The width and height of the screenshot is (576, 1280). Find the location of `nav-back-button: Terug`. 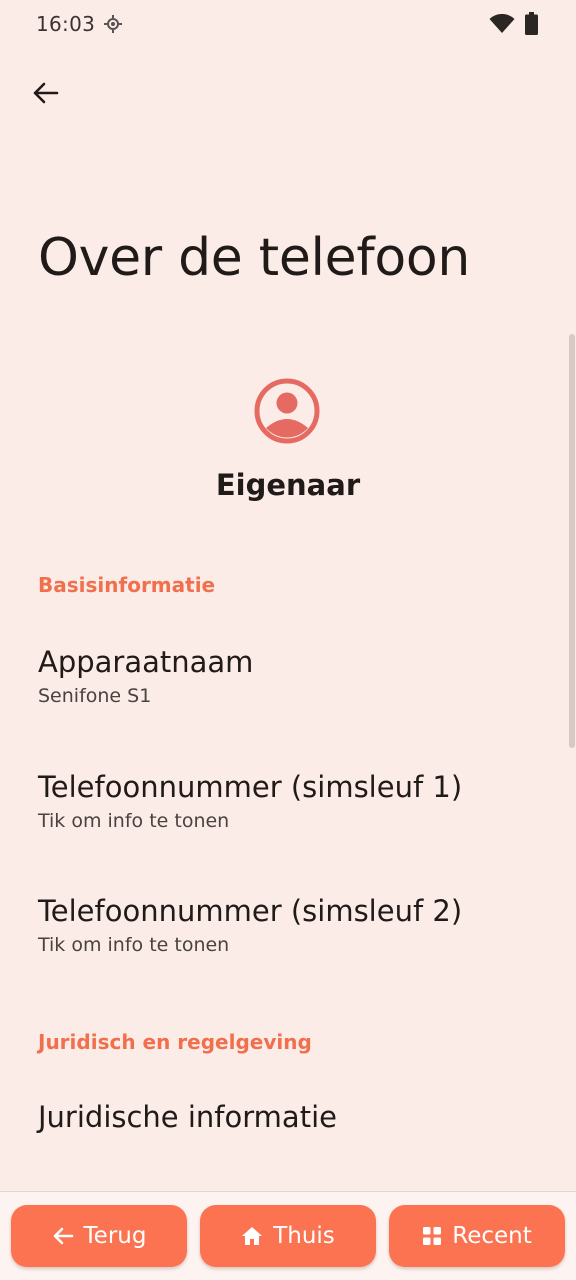

nav-back-button: Terug is located at coordinates (99, 1236).